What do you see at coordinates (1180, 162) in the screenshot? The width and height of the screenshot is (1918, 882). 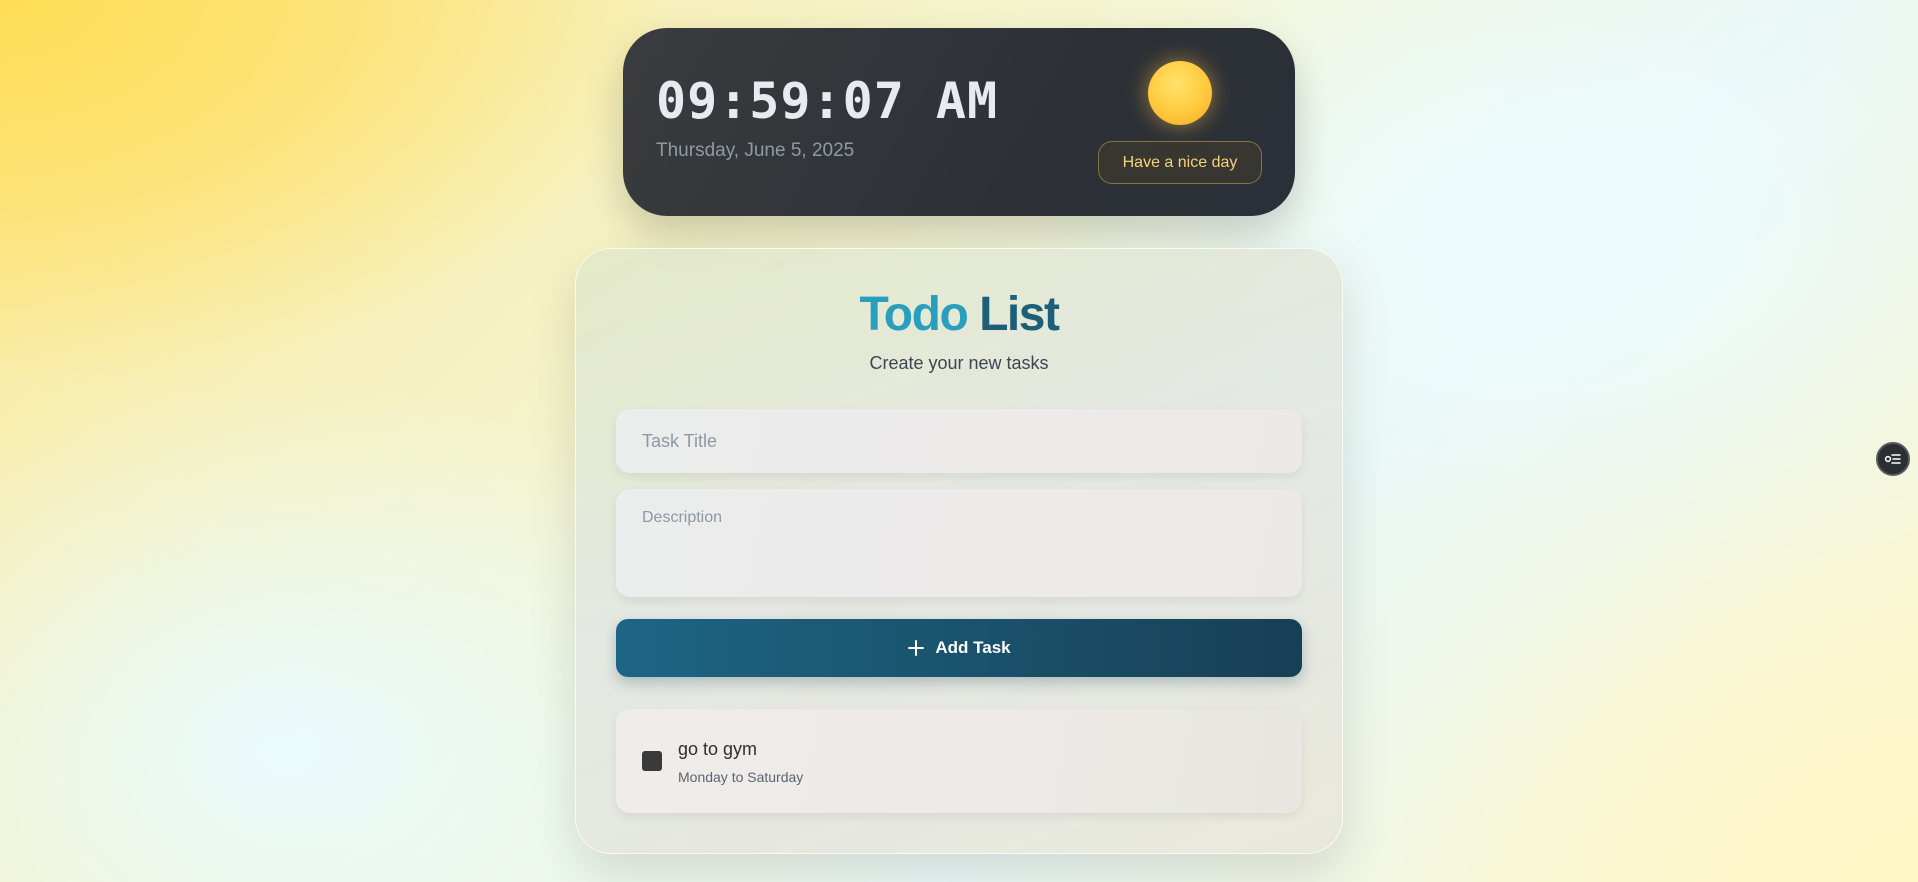 I see `greeting-badge: Have a nice day` at bounding box center [1180, 162].